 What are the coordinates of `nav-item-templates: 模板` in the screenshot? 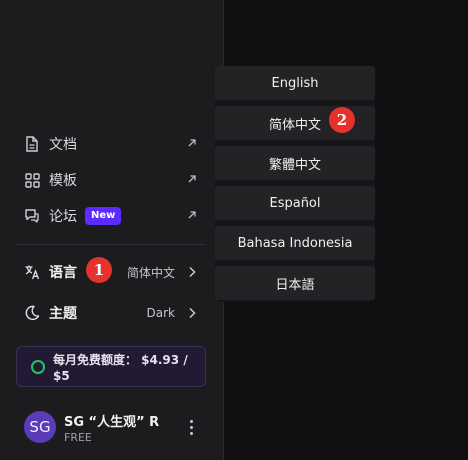 It's located at (111, 180).